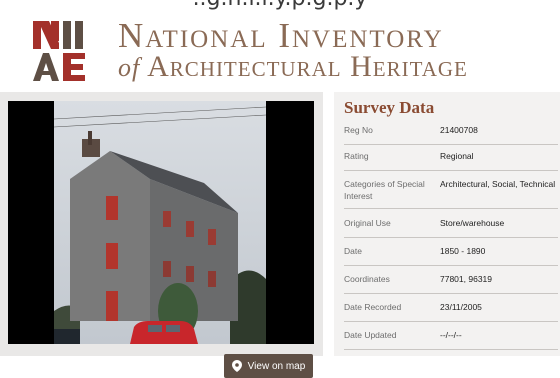 Image resolution: width=560 pixels, height=378 pixels. What do you see at coordinates (60, 51) in the screenshot?
I see `nih-logo-mark` at bounding box center [60, 51].